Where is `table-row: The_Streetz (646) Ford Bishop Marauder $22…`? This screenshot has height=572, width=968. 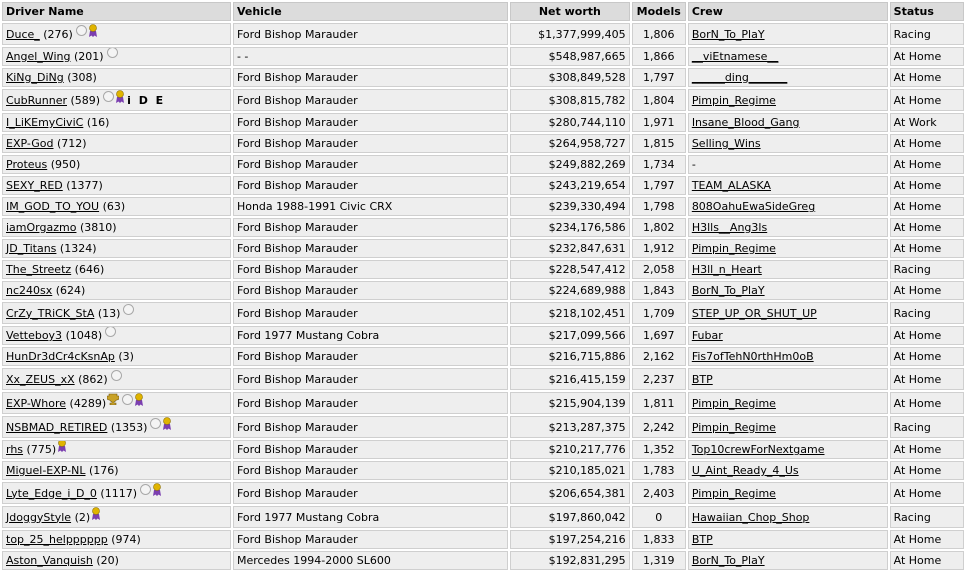
table-row: The_Streetz (646) Ford Bishop Marauder $22… is located at coordinates (483, 269).